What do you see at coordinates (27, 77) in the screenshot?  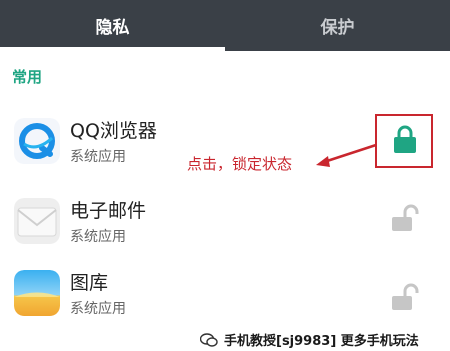 I see `section-title: 常用` at bounding box center [27, 77].